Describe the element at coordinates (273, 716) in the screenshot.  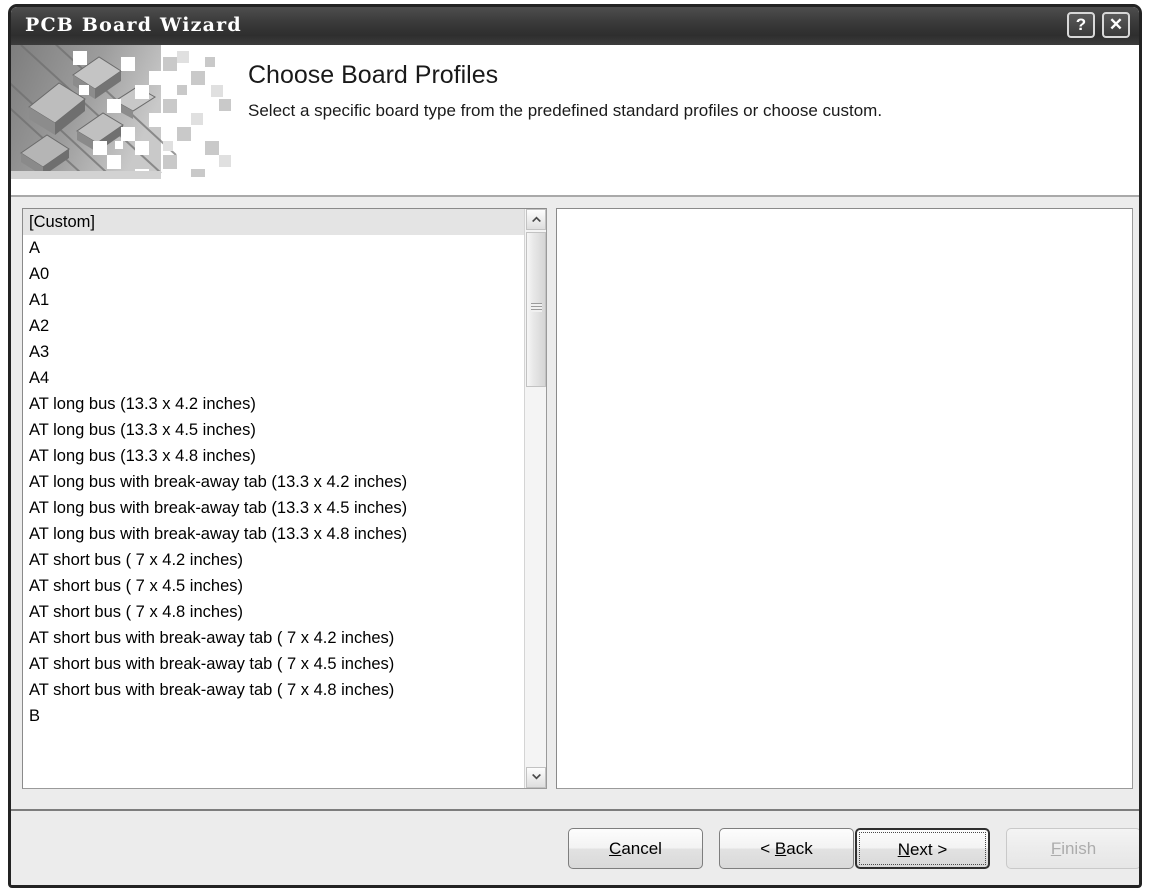
I see `list-item: B` at that location.